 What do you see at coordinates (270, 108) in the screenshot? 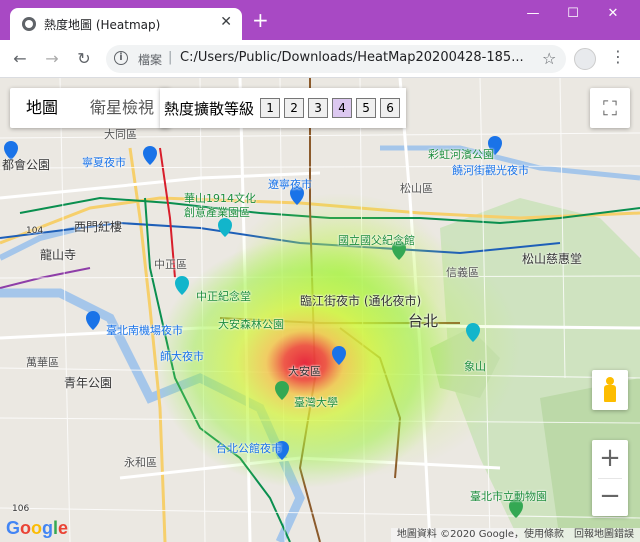
I see `radius-button-1: 1` at bounding box center [270, 108].